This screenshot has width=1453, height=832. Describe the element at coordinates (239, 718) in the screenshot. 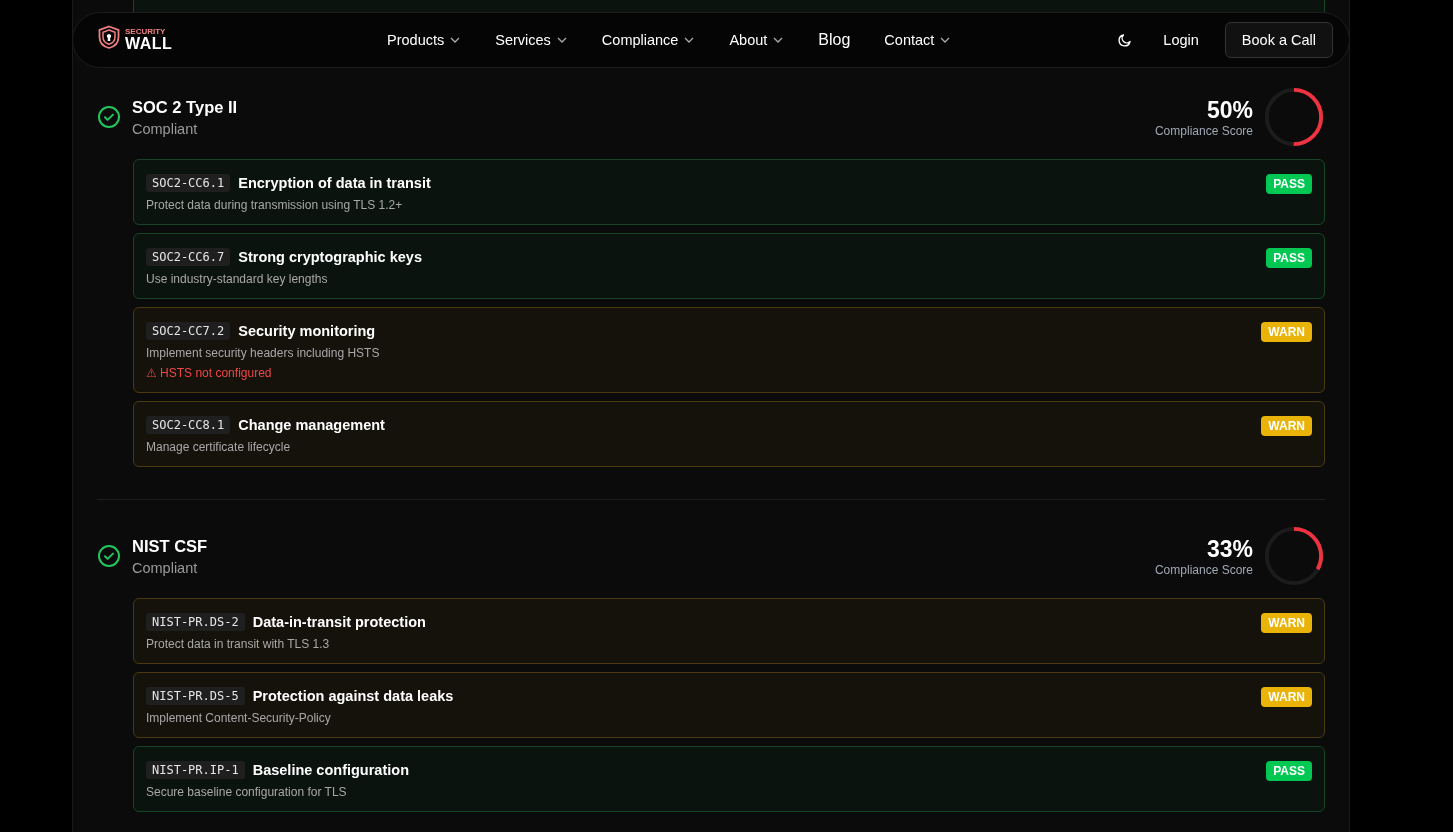

I see `check-description: Implement Content-Security-Policy` at that location.